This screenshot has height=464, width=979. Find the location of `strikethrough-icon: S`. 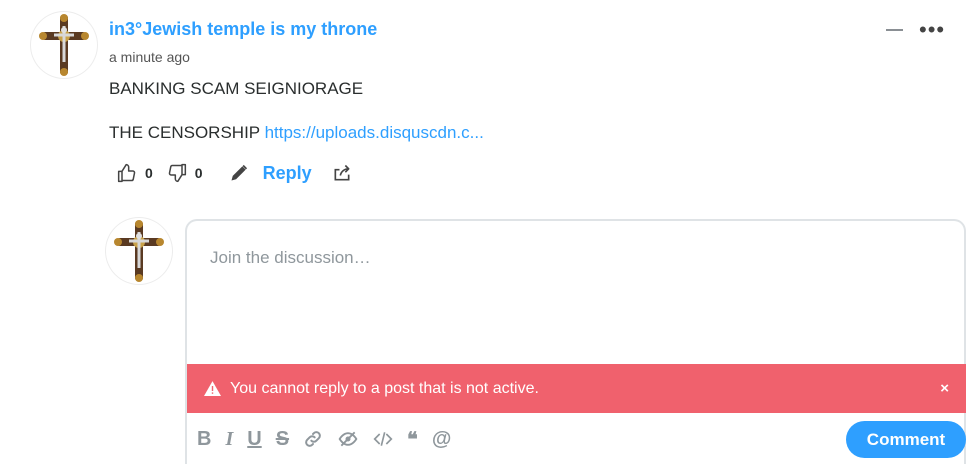

strikethrough-icon: S is located at coordinates (282, 439).